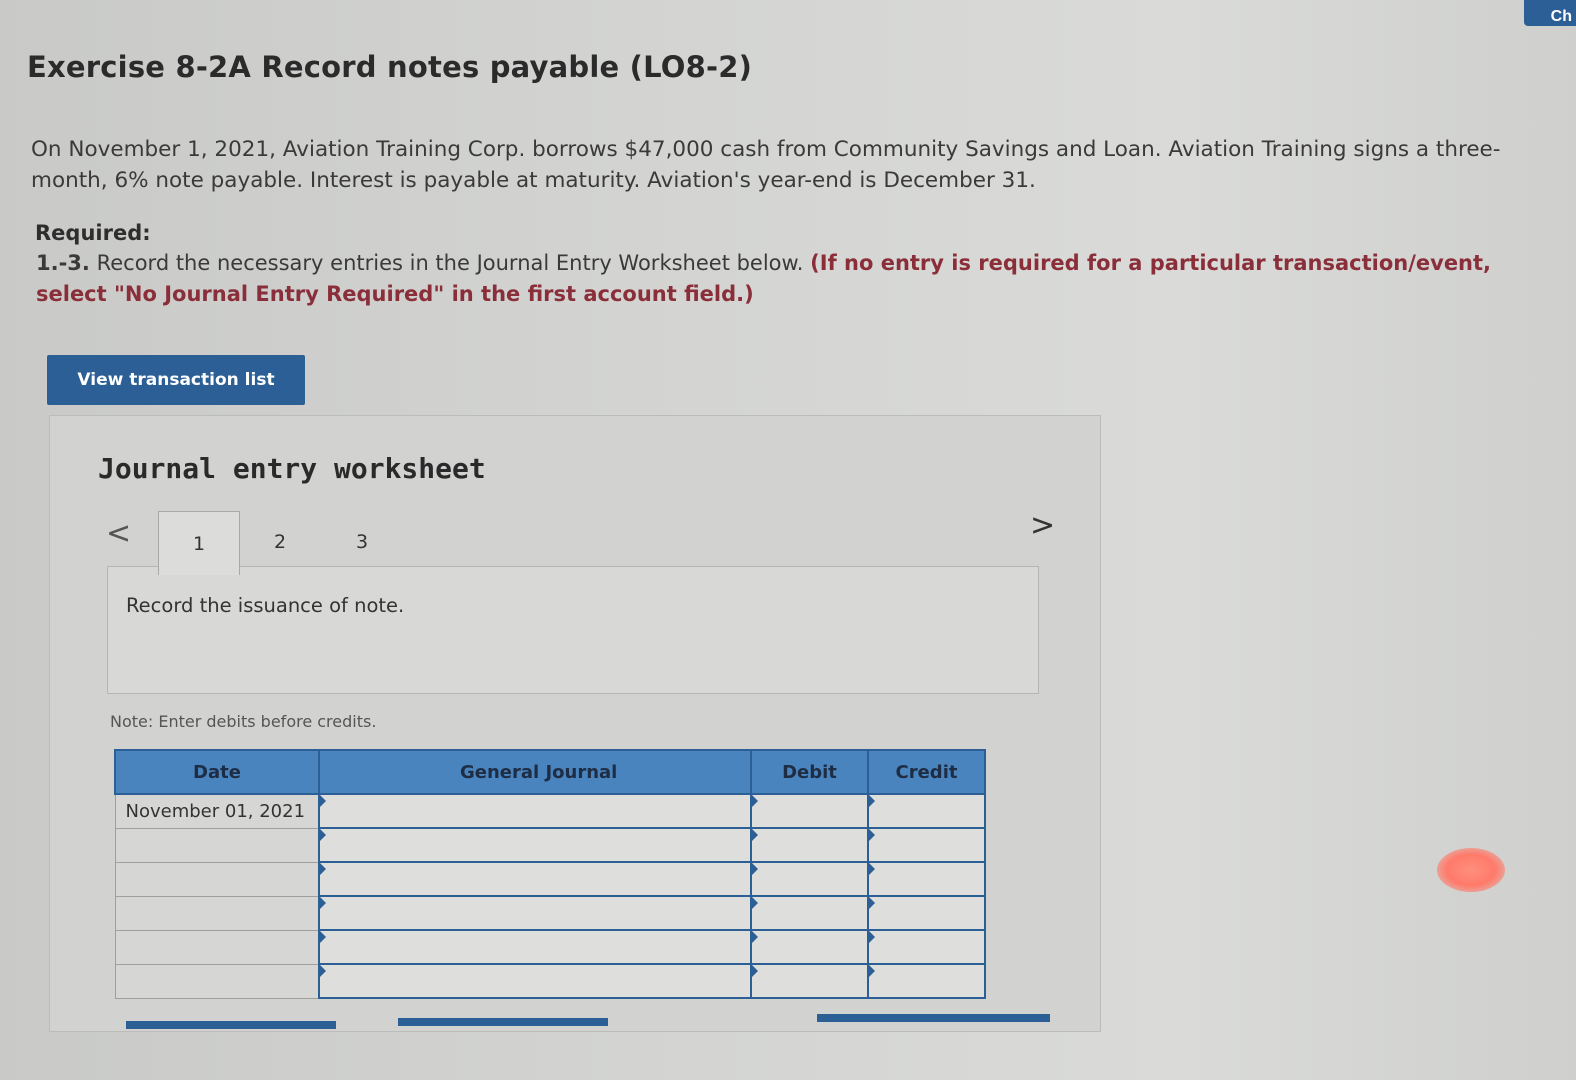  I want to click on chevron-left-icon: <, so click(118, 533).